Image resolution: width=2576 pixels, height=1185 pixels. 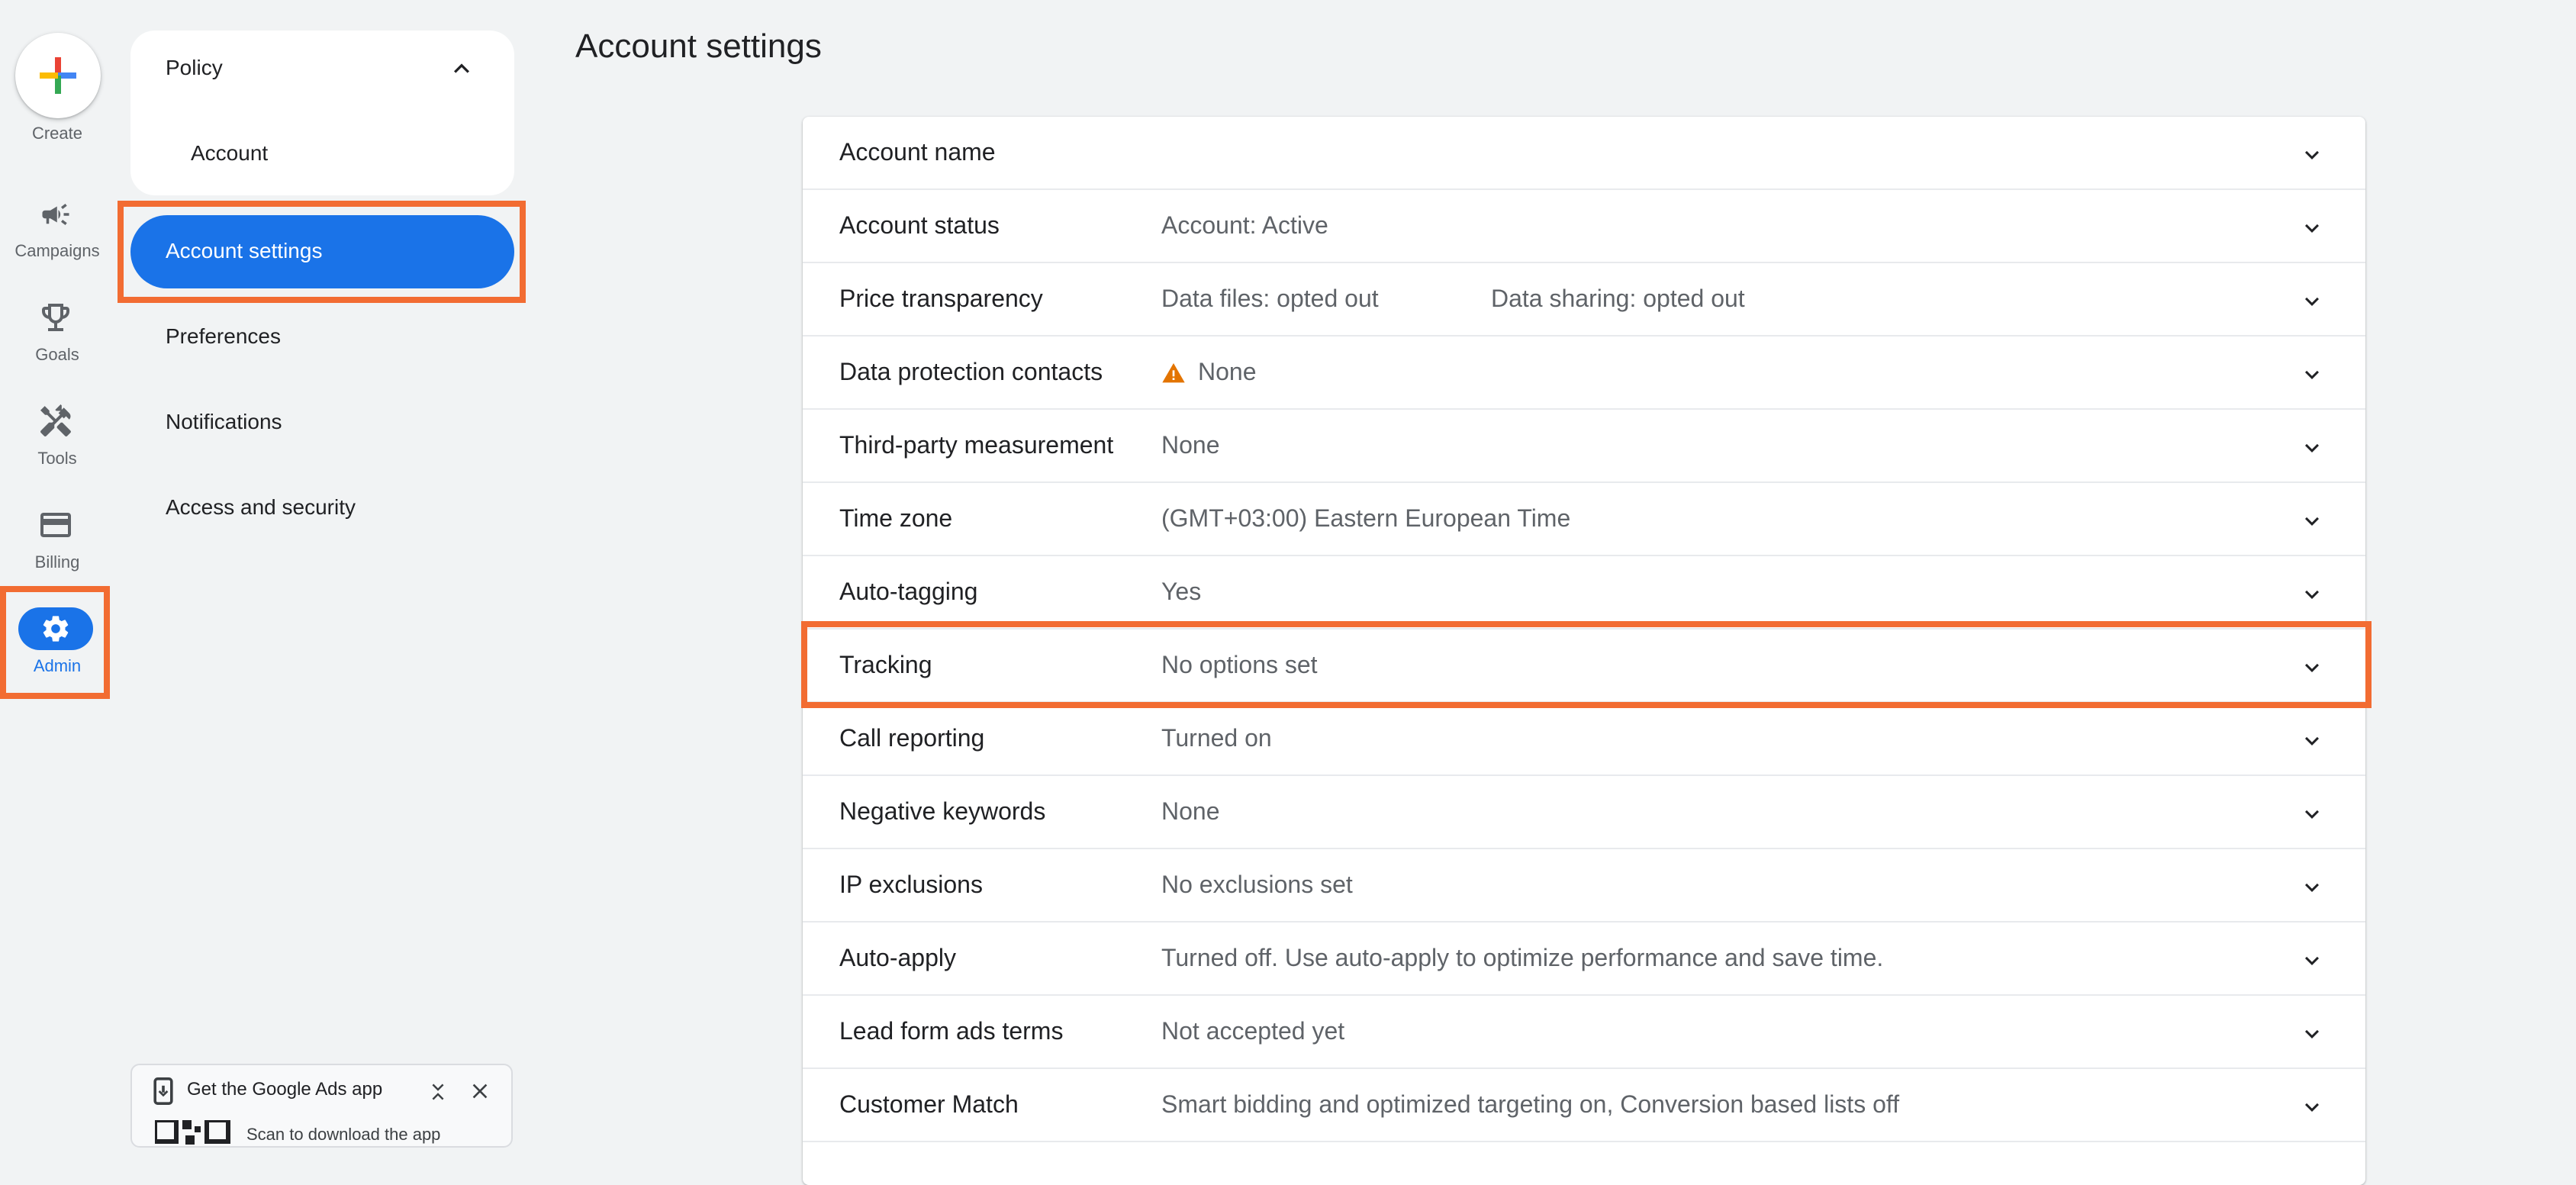 What do you see at coordinates (194, 68) in the screenshot?
I see `policy-label: Policy` at bounding box center [194, 68].